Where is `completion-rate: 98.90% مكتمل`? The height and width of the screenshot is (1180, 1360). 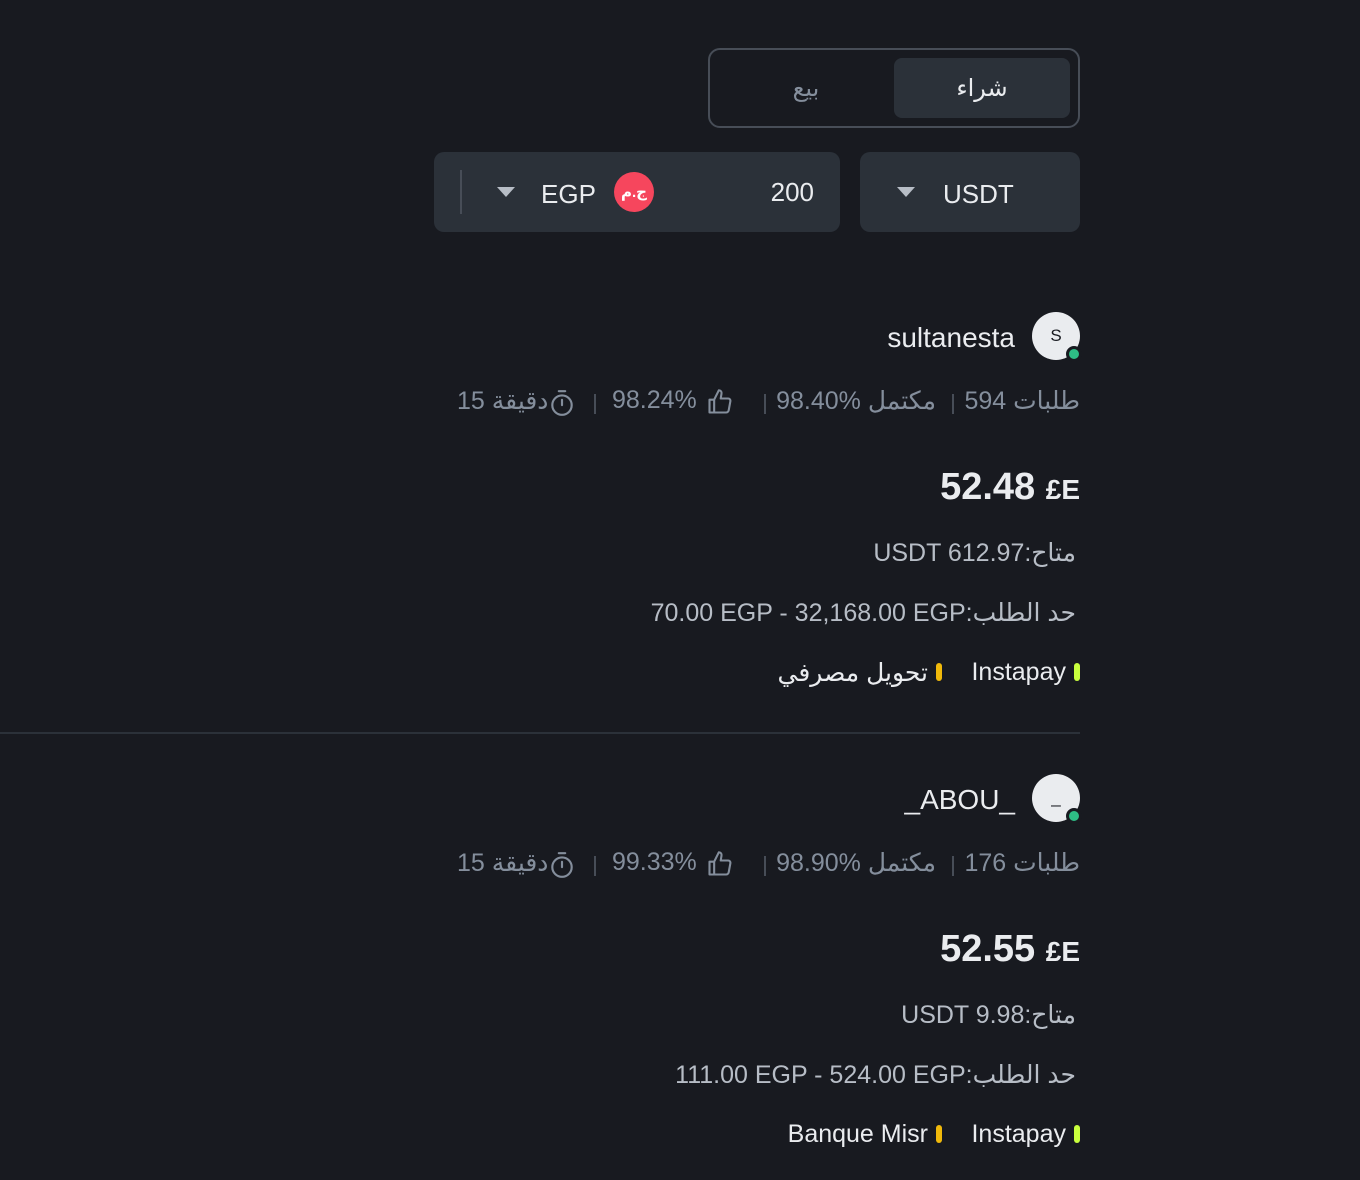
completion-rate: 98.90% مكتمل is located at coordinates (856, 863).